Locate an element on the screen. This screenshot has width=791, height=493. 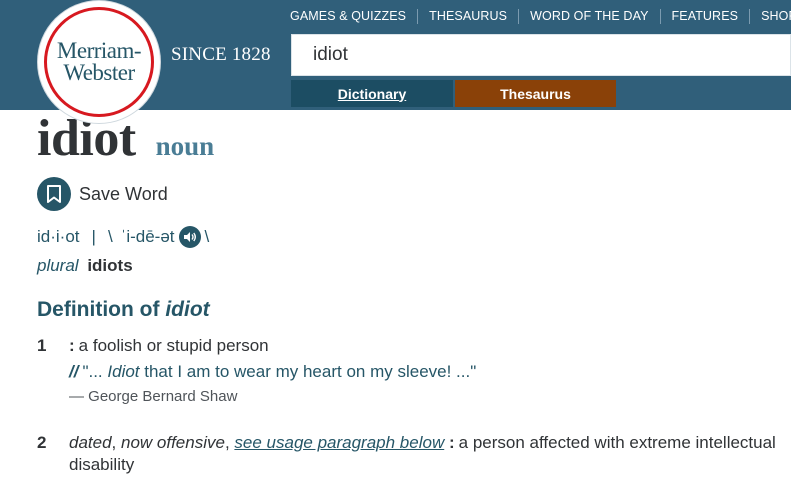
pronunciation-slash-open: \ is located at coordinates (110, 236).